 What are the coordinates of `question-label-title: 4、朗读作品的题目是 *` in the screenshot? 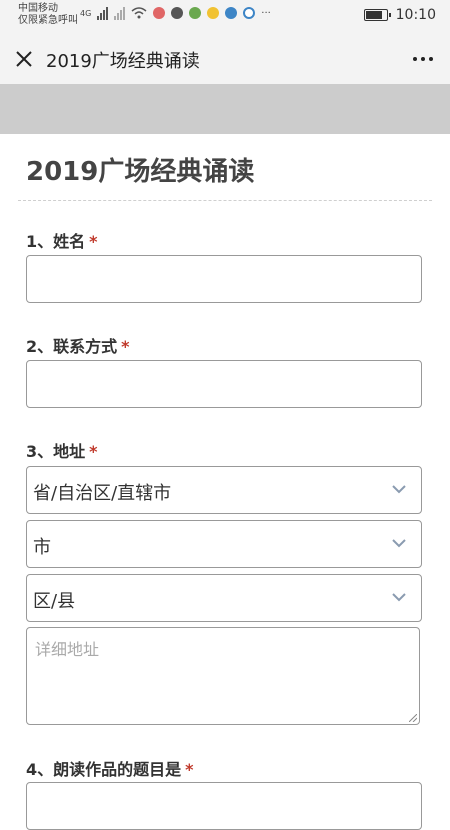 It's located at (110, 768).